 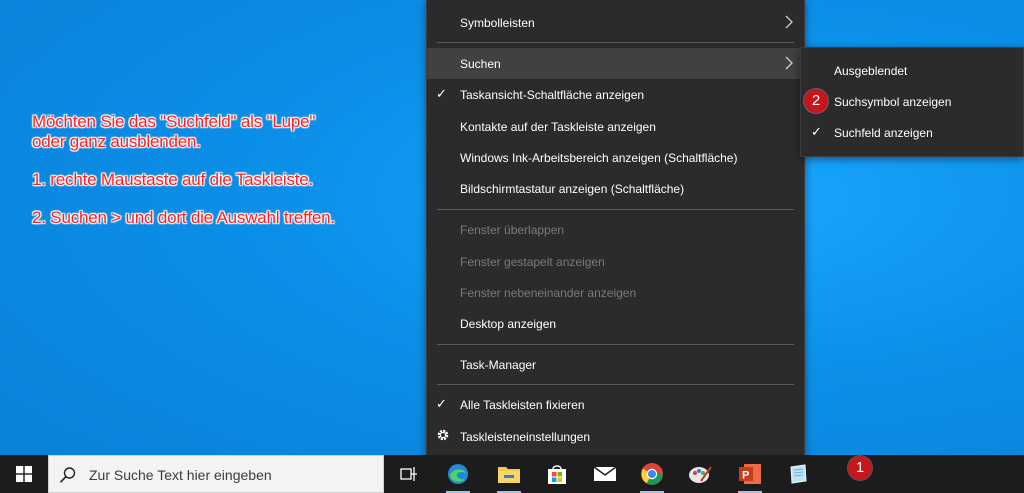 What do you see at coordinates (174, 121) in the screenshot?
I see `annotation-line-1: Möchten Sie das "Suchfeld" als "Lupe"` at bounding box center [174, 121].